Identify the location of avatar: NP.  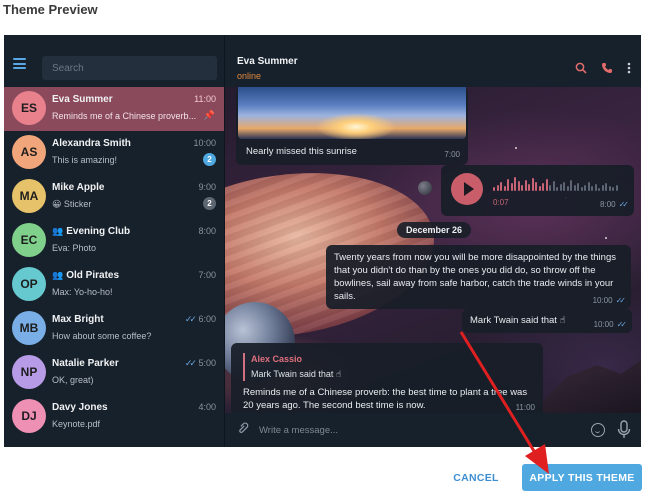
(29, 372).